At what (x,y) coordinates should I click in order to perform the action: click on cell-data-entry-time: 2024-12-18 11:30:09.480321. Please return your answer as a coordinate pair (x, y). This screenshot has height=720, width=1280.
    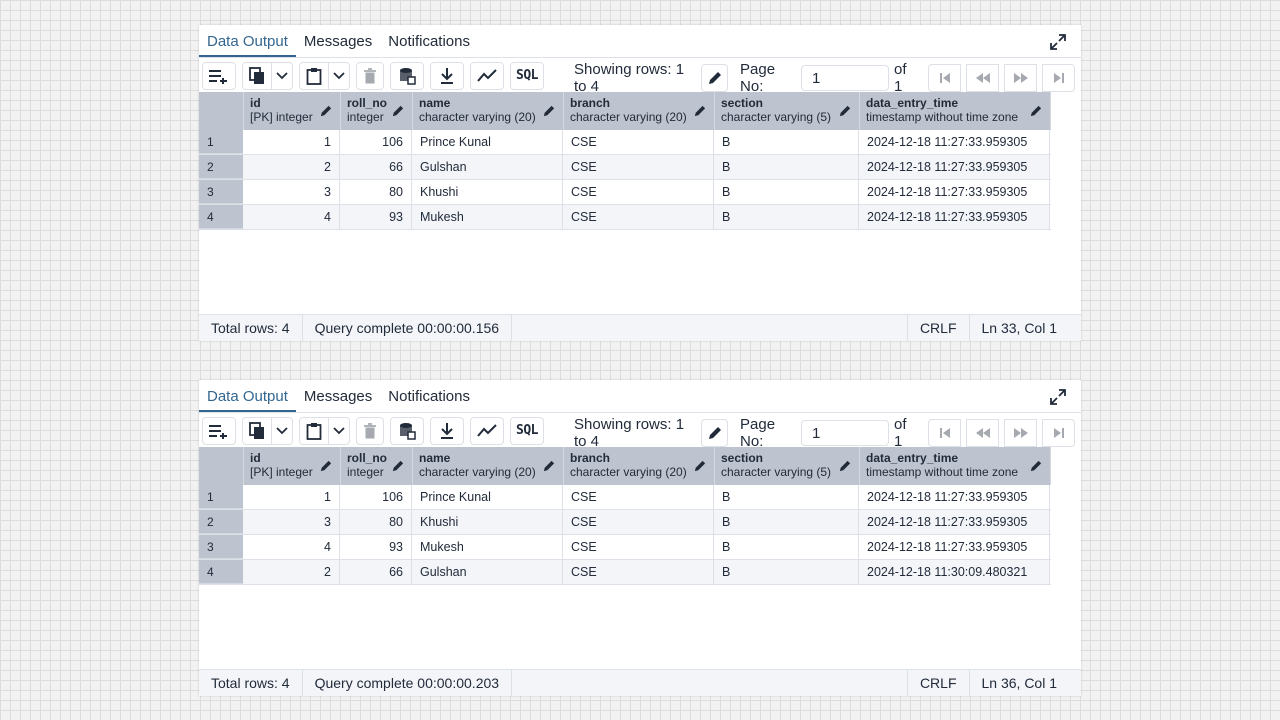
    Looking at the image, I should click on (954, 572).